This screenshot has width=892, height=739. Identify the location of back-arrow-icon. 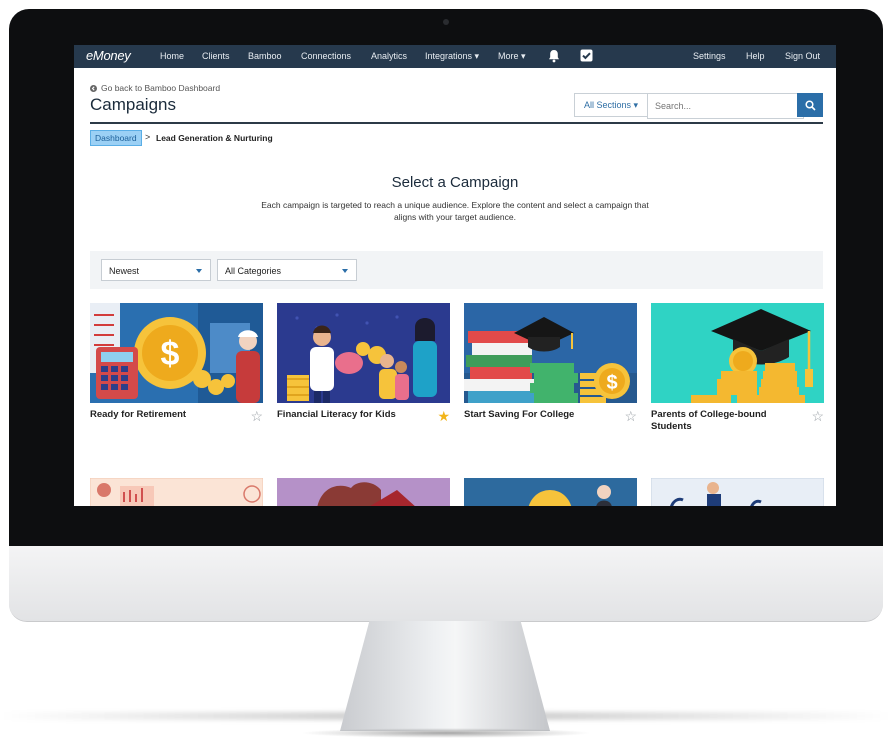
(93, 88).